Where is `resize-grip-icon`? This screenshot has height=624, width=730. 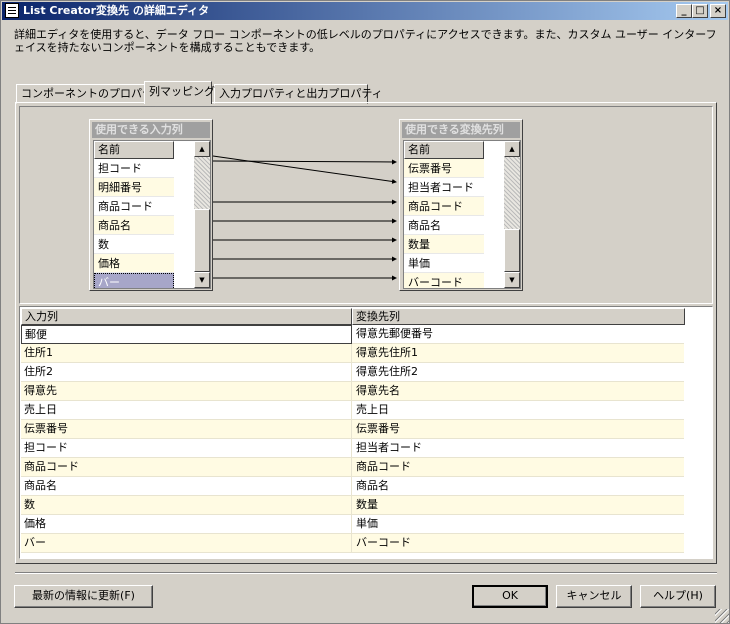
resize-grip-icon is located at coordinates (722, 616).